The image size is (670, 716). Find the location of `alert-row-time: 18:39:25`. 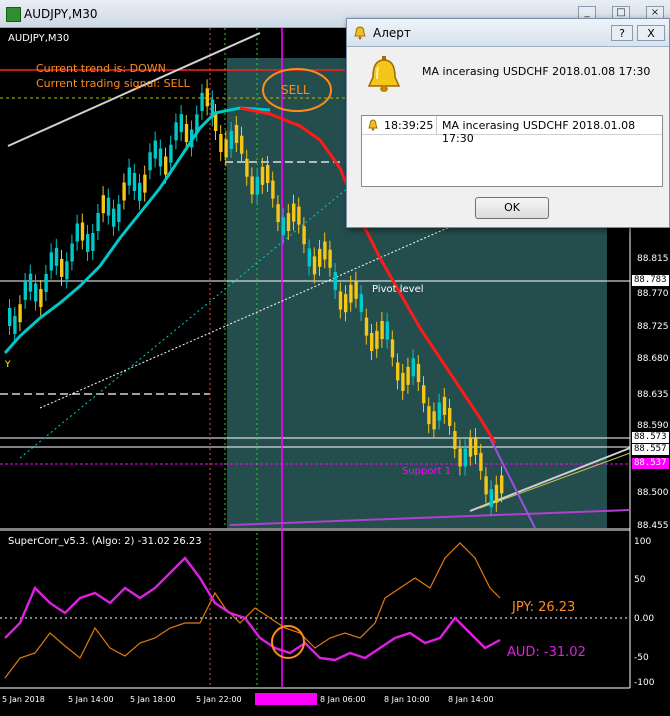

alert-row-time: 18:39:25 is located at coordinates (409, 125).